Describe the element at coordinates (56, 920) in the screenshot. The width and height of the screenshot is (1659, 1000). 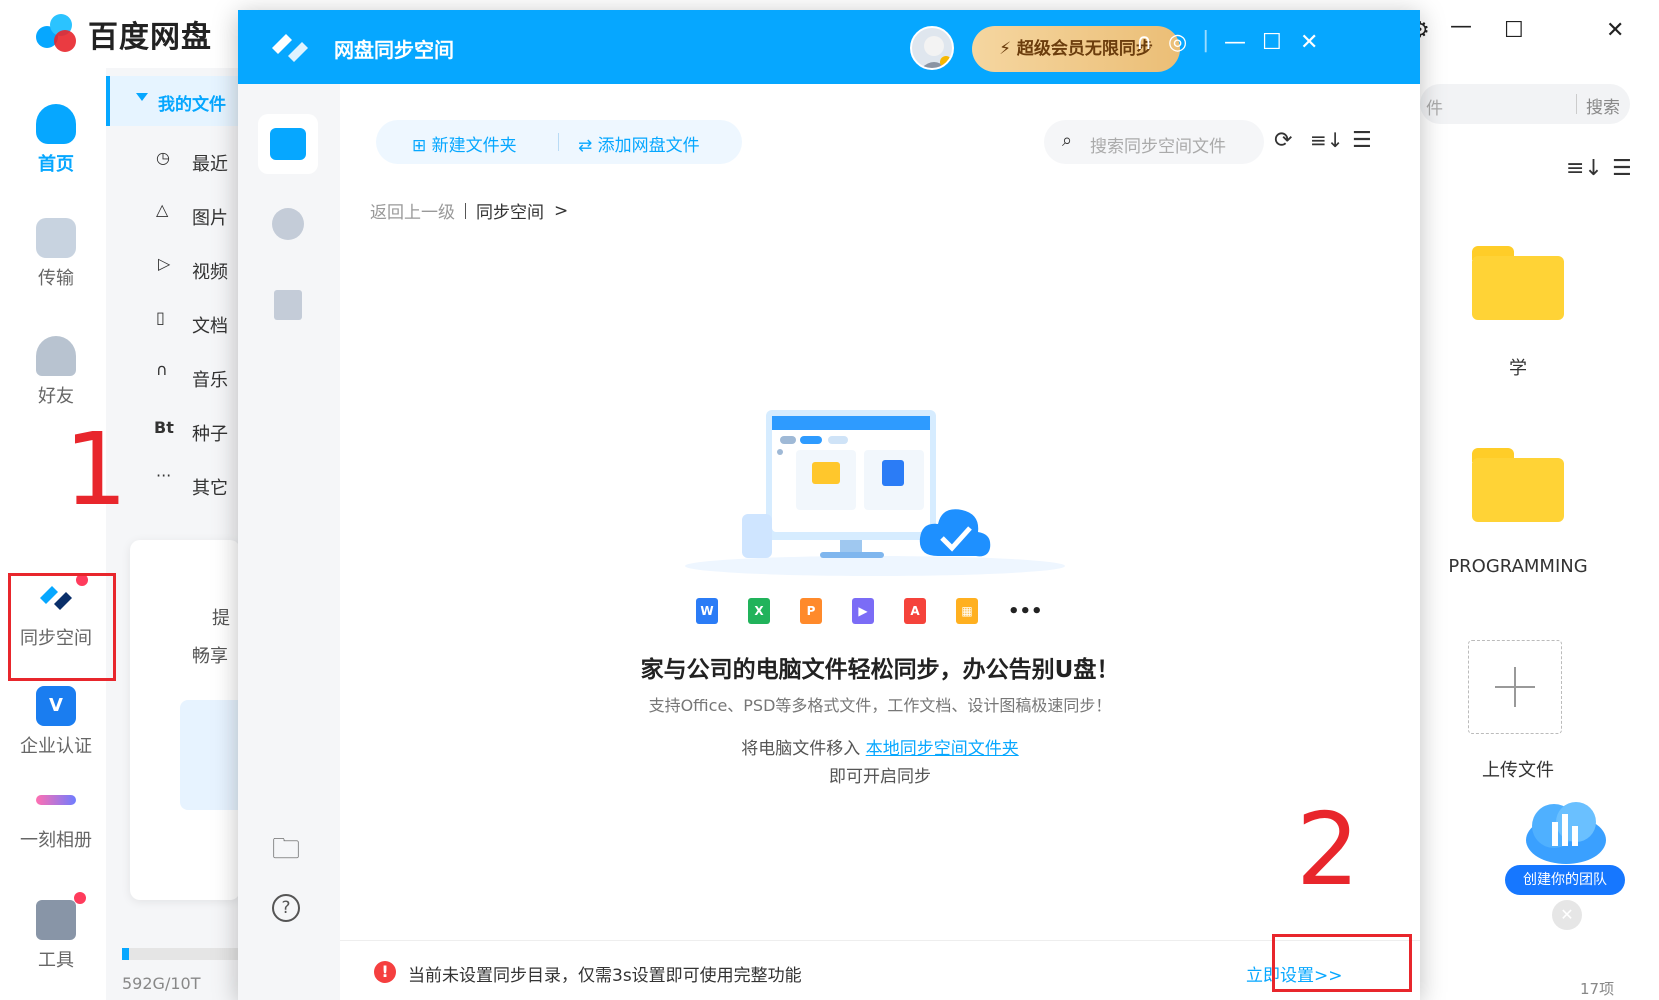
I see `tools-icon` at that location.